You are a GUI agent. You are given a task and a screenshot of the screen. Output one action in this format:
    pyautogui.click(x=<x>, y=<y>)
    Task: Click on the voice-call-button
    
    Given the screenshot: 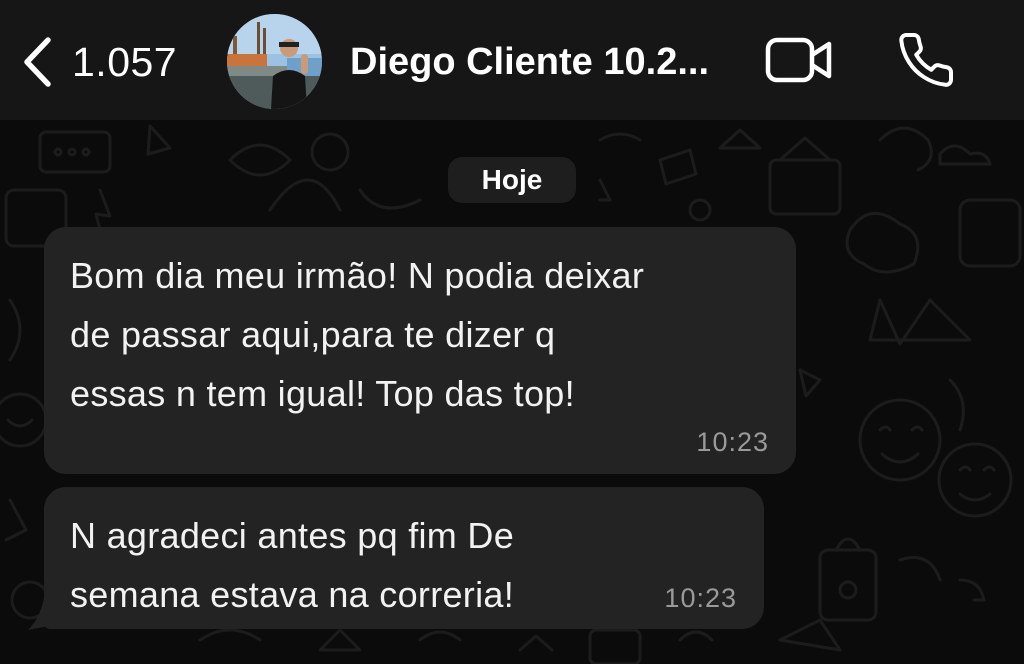 What is the action you would take?
    pyautogui.click(x=926, y=62)
    